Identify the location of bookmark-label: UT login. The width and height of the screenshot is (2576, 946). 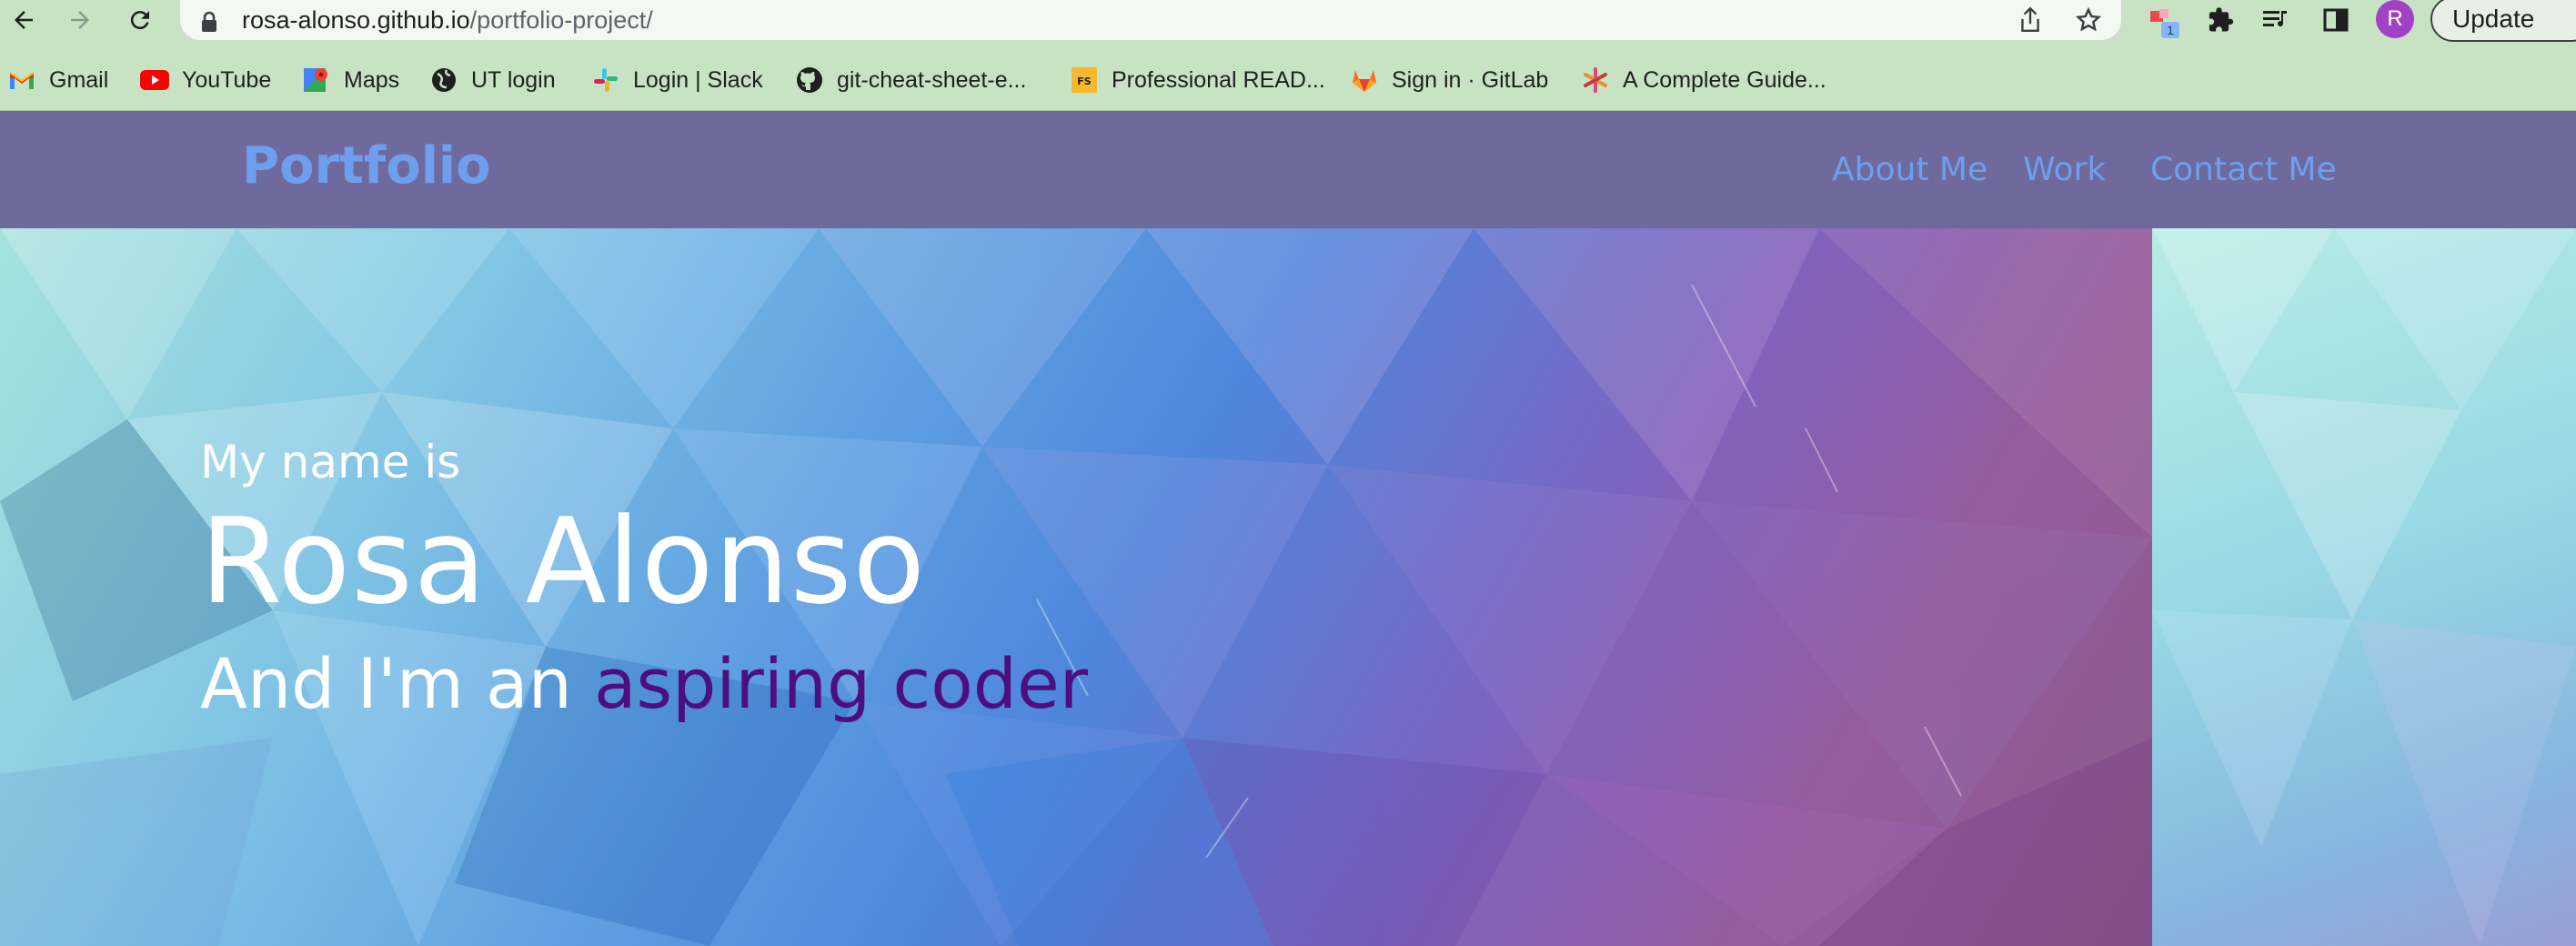
(513, 79).